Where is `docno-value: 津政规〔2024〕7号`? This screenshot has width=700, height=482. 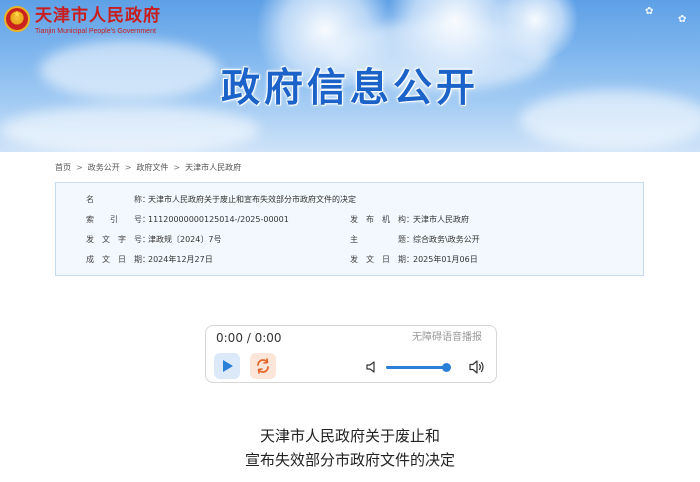 docno-value: 津政规〔2024〕7号 is located at coordinates (185, 239).